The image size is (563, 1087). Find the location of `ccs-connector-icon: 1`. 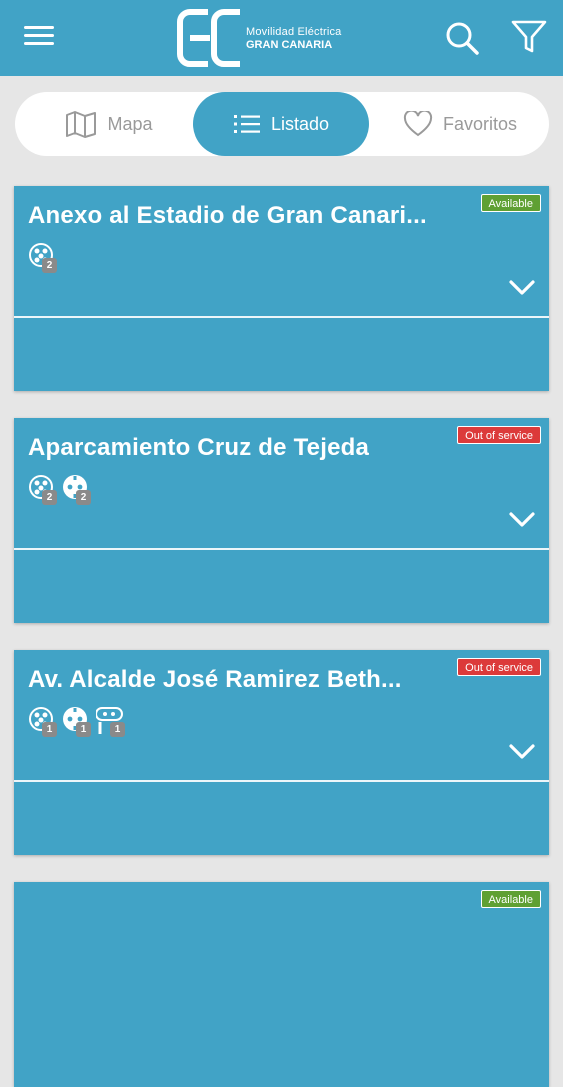

ccs-connector-icon: 1 is located at coordinates (112, 723).